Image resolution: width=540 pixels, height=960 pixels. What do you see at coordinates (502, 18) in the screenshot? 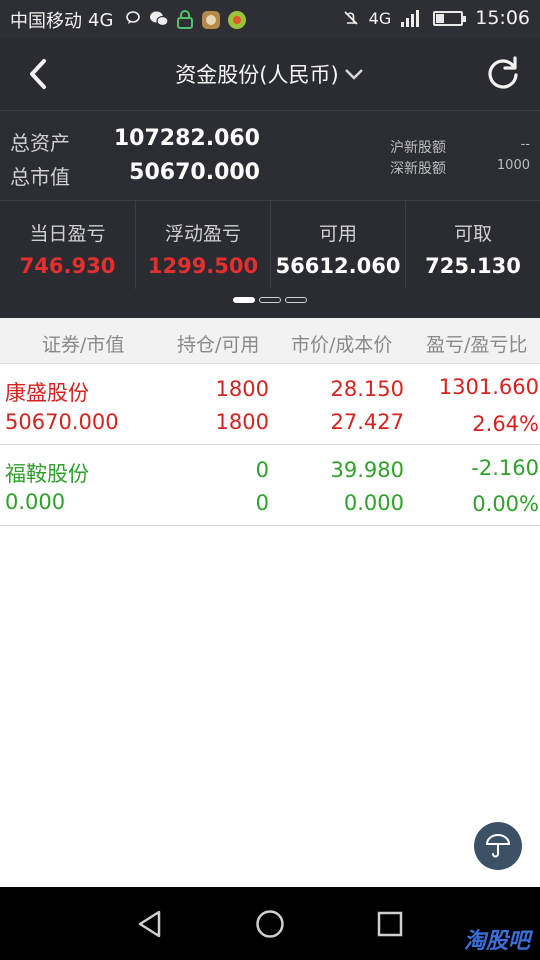
I see `status-time: 15:06` at bounding box center [502, 18].